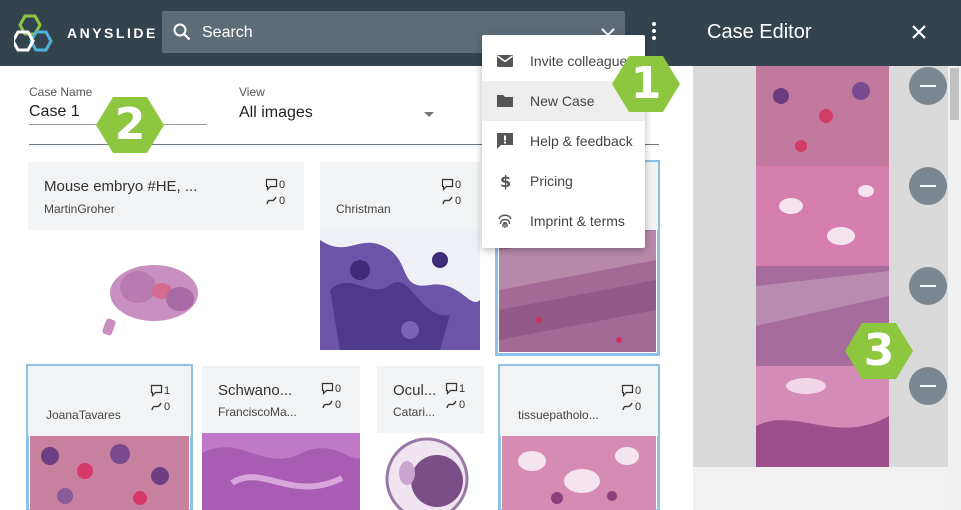 Image resolution: width=961 pixels, height=510 pixels. I want to click on step-badge: 3, so click(879, 351).